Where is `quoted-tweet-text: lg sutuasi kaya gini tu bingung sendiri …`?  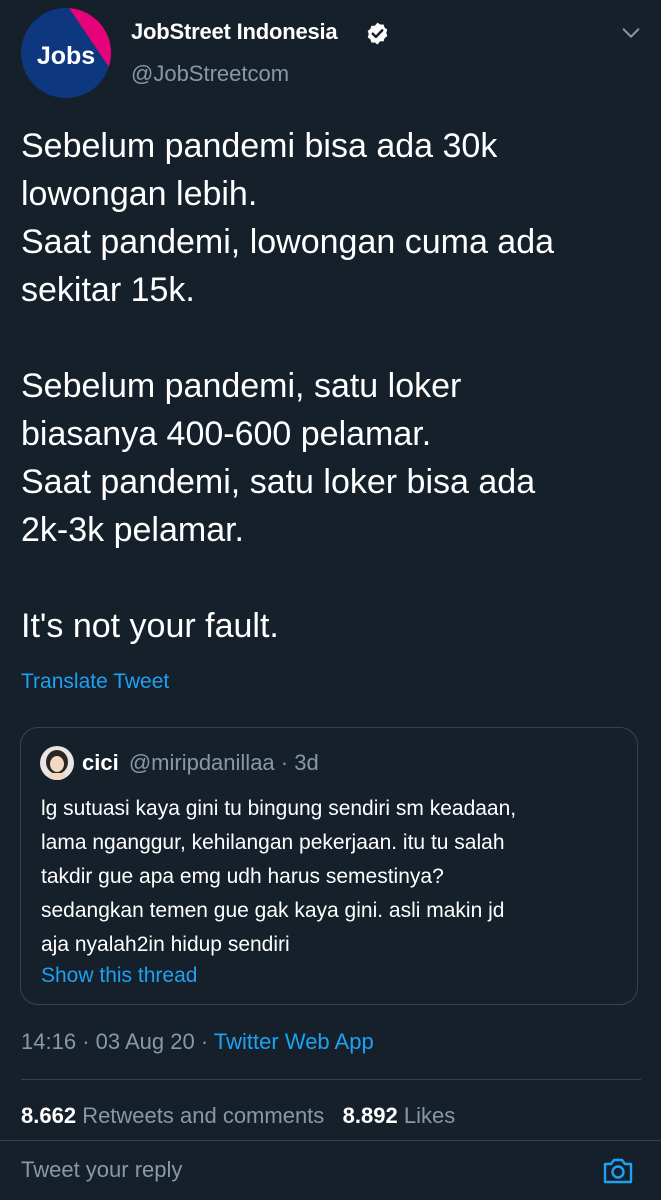
quoted-tweet-text: lg sutuasi kaya gini tu bingung sendiri … is located at coordinates (336, 877).